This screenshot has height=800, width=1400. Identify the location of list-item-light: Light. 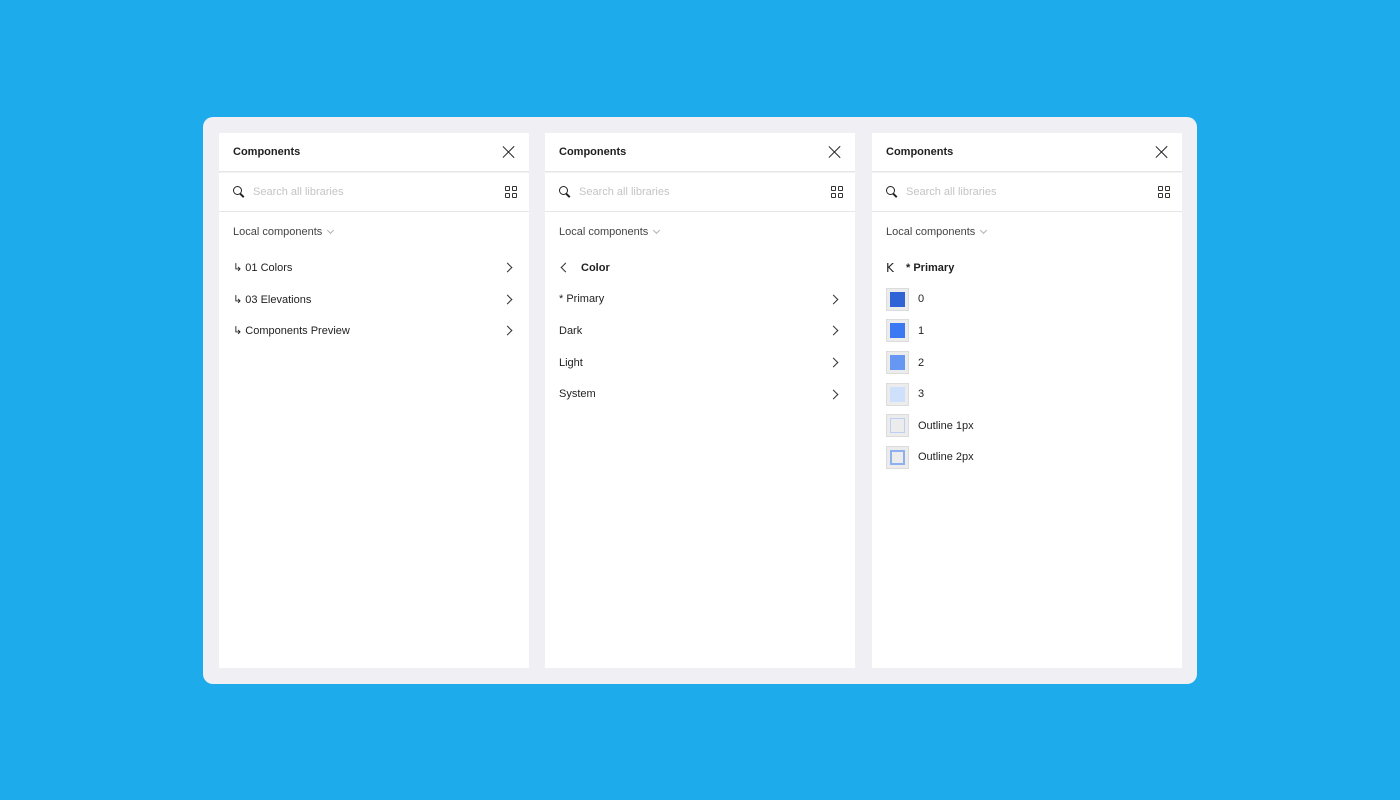
(700, 363).